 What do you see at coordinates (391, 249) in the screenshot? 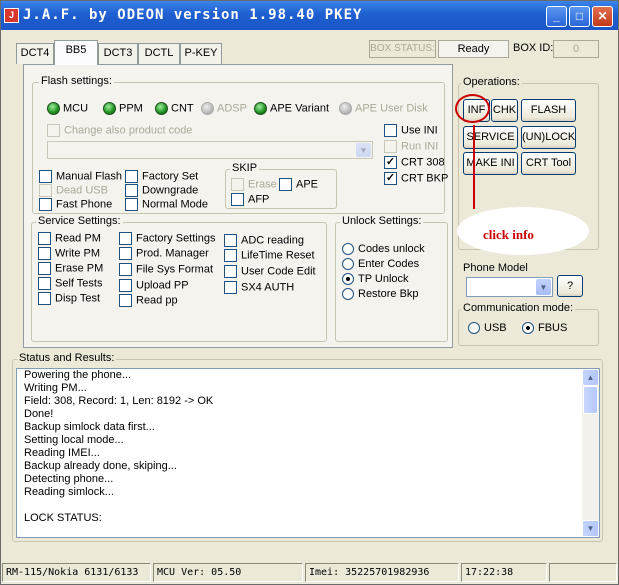
I see `codes-unlock-label: Codes unlock` at bounding box center [391, 249].